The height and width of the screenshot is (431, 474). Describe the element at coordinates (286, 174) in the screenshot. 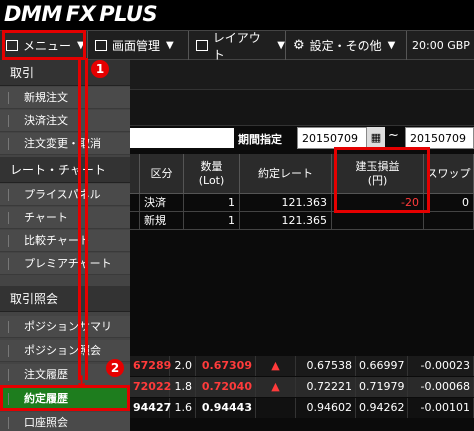

I see `header-rate: 約定レート` at that location.